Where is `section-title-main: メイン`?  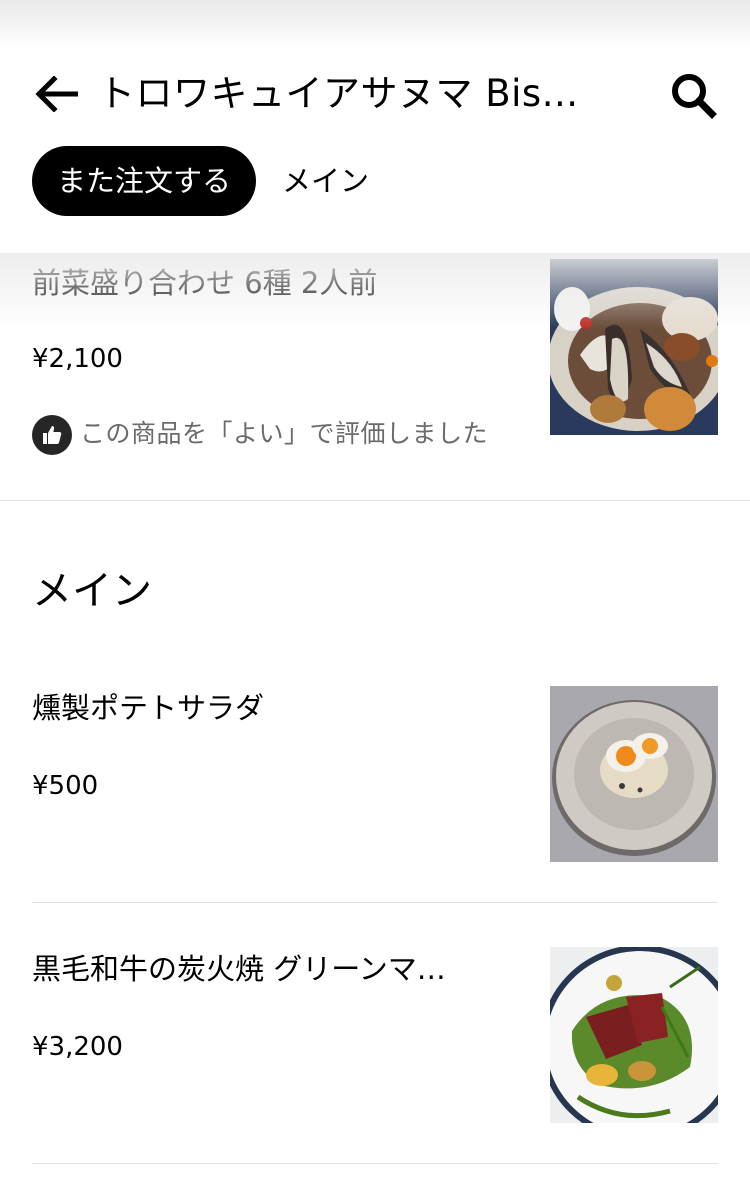 section-title-main: メイン is located at coordinates (92, 591).